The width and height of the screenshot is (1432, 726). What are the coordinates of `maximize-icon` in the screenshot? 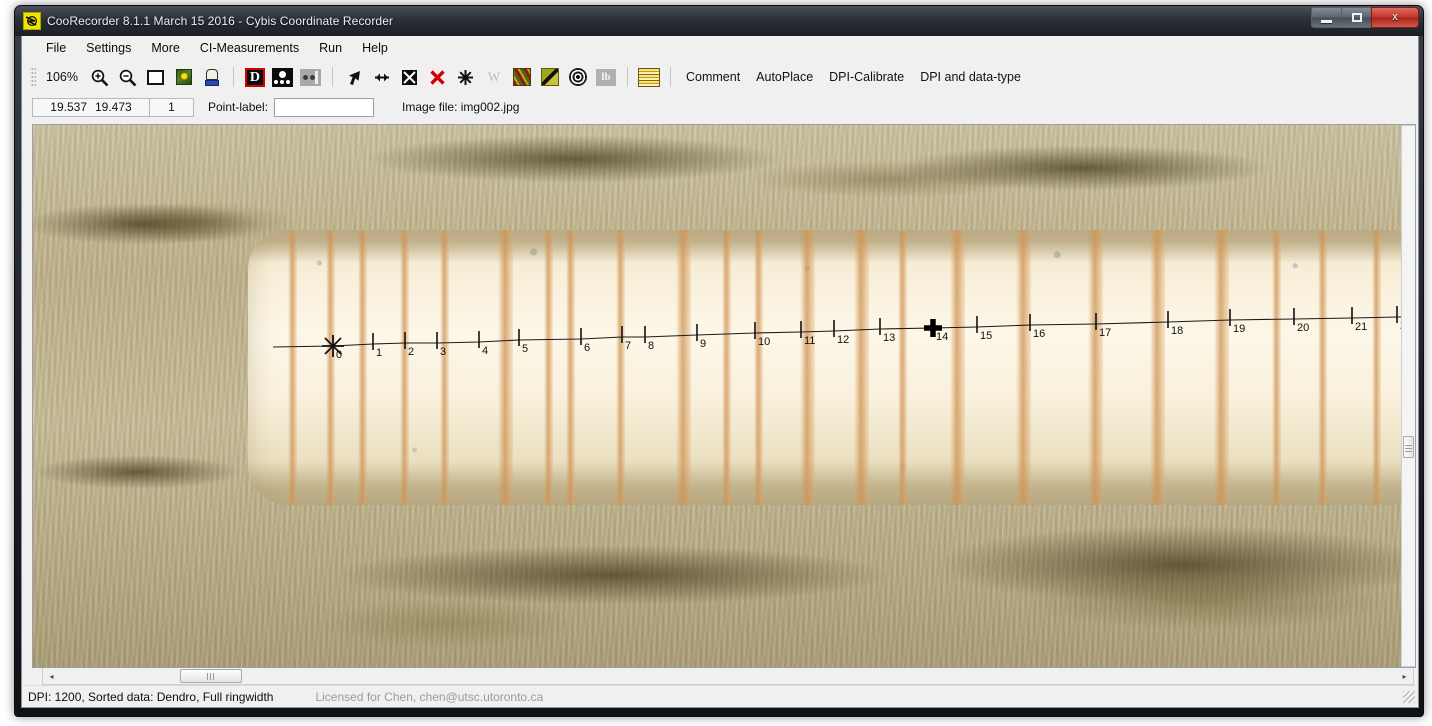 It's located at (1356, 17).